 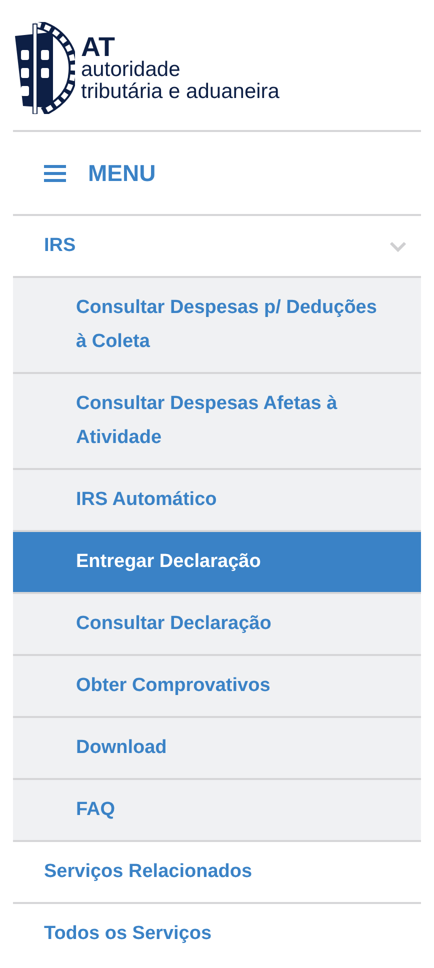 I want to click on submenu-item: Obter Comprovativos, so click(x=217, y=686).